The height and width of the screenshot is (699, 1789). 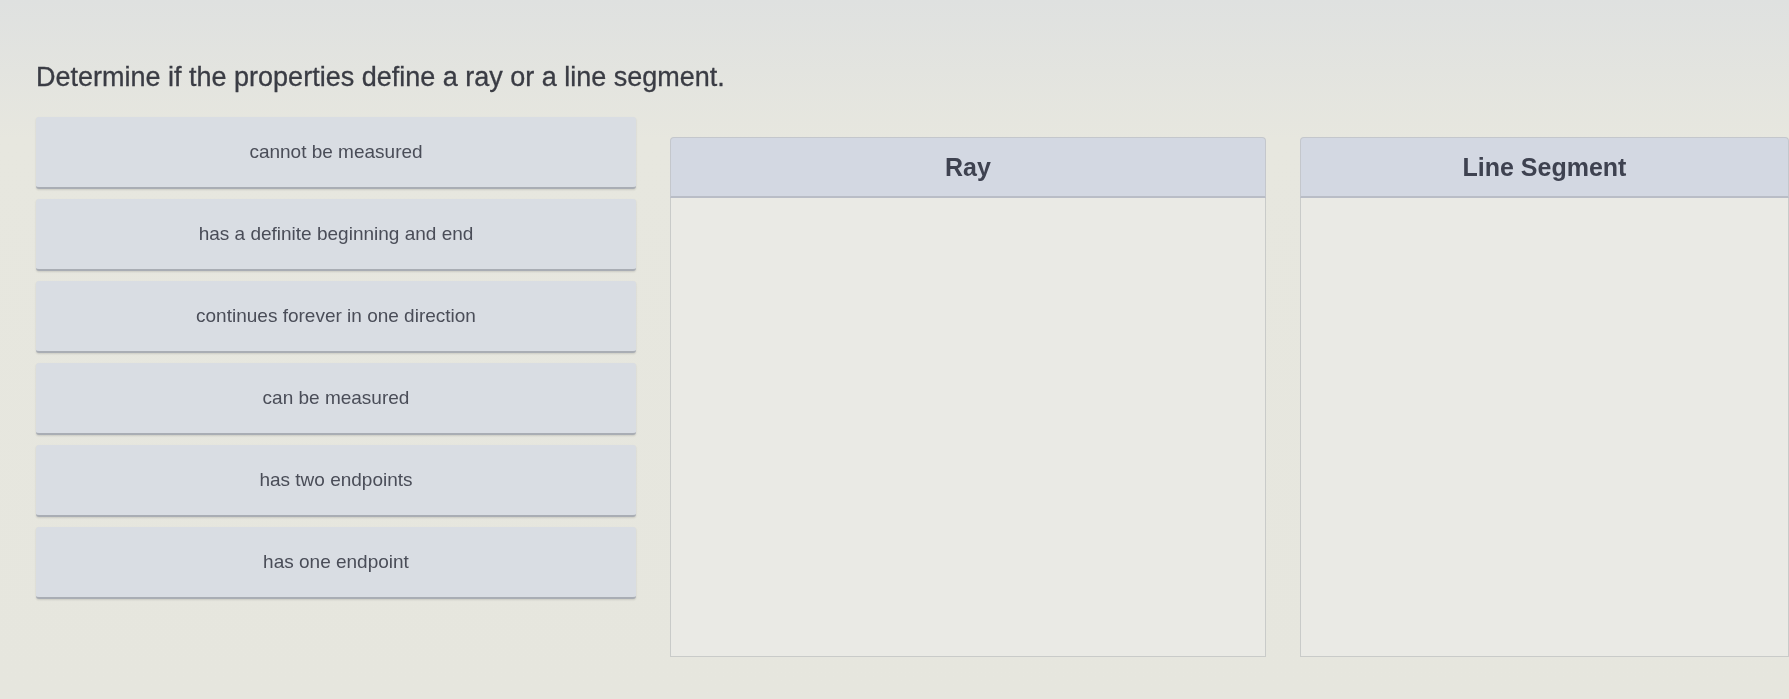 What do you see at coordinates (336, 235) in the screenshot?
I see `draggable-answer-tile: has a definite beginning and end` at bounding box center [336, 235].